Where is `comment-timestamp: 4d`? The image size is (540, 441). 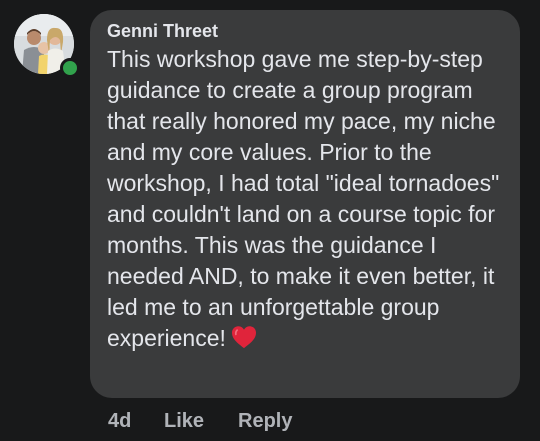 comment-timestamp: 4d is located at coordinates (136, 421).